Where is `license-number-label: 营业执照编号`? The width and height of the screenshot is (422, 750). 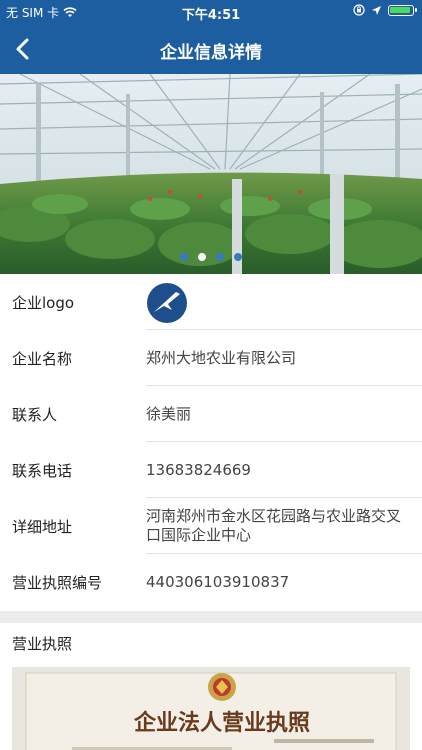 license-number-label: 营业执照编号 is located at coordinates (57, 582).